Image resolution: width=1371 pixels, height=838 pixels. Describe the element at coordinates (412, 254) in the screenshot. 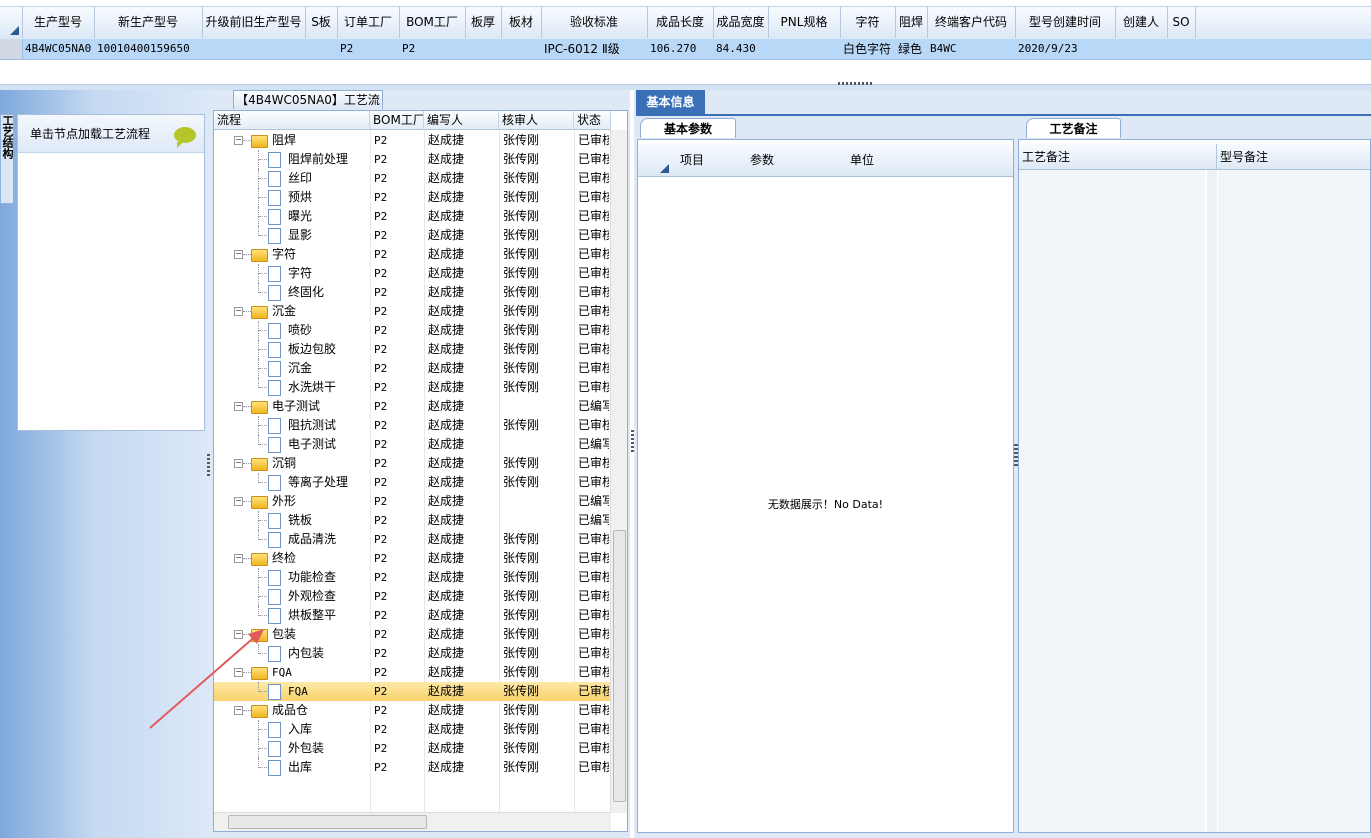

I see `tree-group-row: − 字符 P2 赵成捷 张传刚 已审核` at that location.